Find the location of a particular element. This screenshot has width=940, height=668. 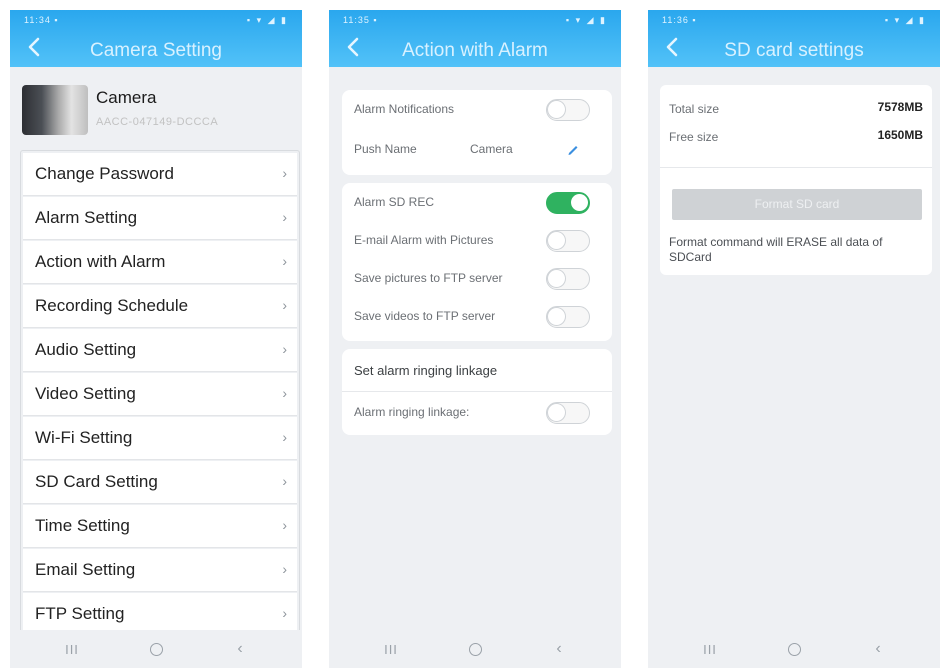

menu-item-label: Video Setting is located at coordinates (85, 393).